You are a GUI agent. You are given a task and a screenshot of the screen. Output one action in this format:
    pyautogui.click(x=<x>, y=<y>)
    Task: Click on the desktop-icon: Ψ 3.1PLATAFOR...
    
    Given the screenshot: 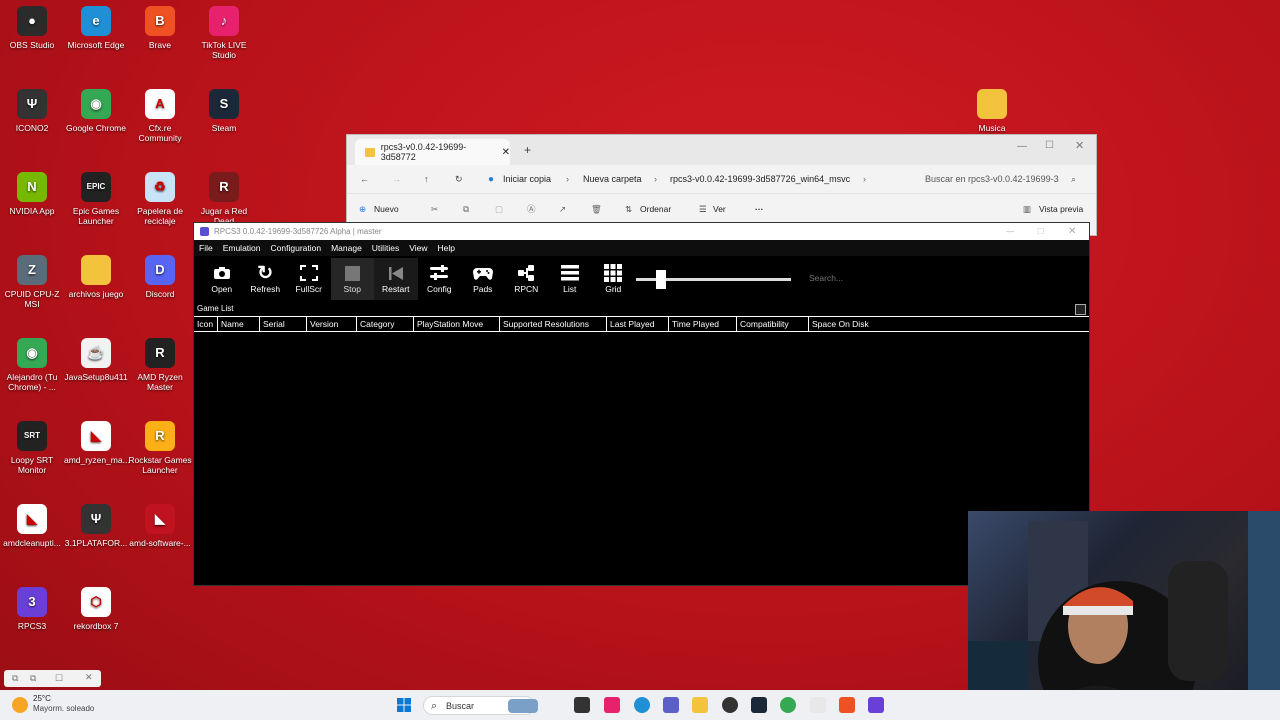 What is the action you would take?
    pyautogui.click(x=96, y=526)
    